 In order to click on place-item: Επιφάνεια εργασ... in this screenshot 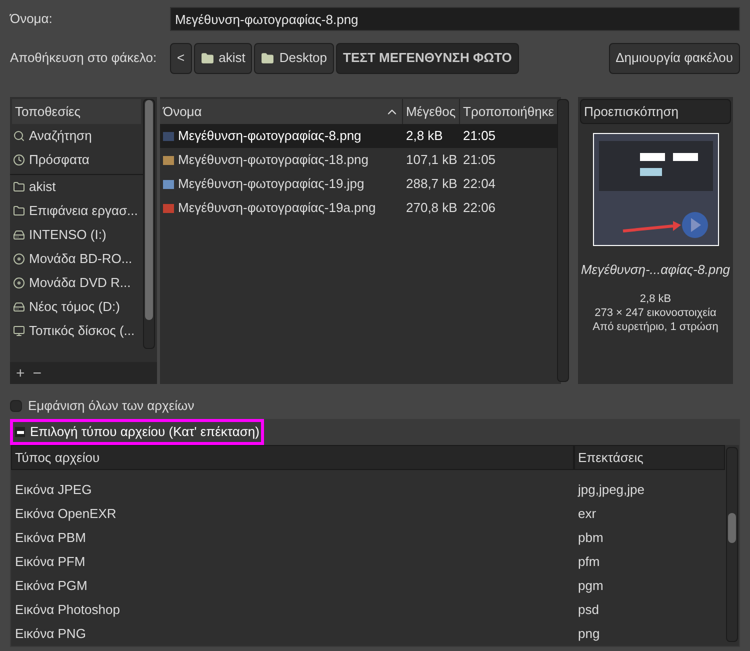, I will do `click(76, 211)`.